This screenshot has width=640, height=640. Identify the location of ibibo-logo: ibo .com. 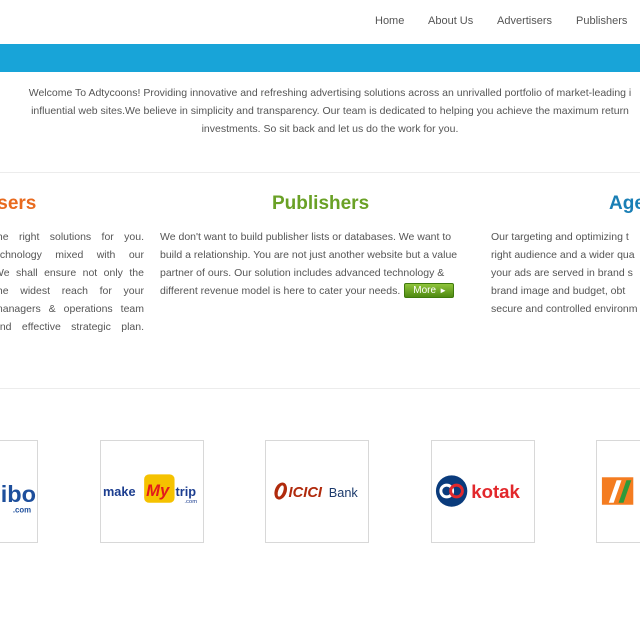
(18, 498).